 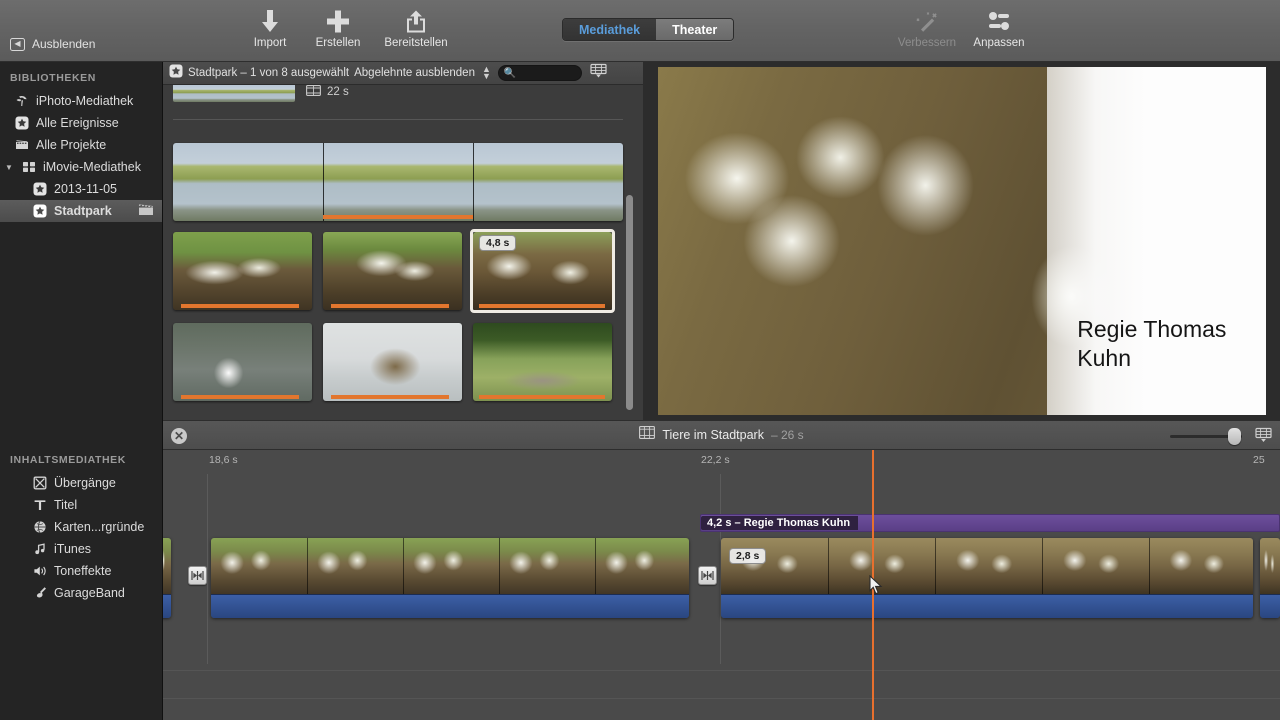 What do you see at coordinates (21, 145) in the screenshot?
I see `projects-filmstrip-icon` at bounding box center [21, 145].